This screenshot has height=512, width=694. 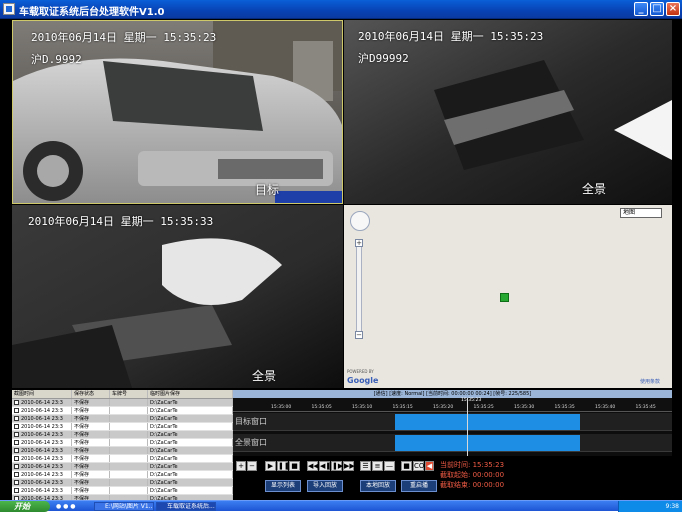 I want to click on target-track: 目标窗口, so click(x=452, y=422).